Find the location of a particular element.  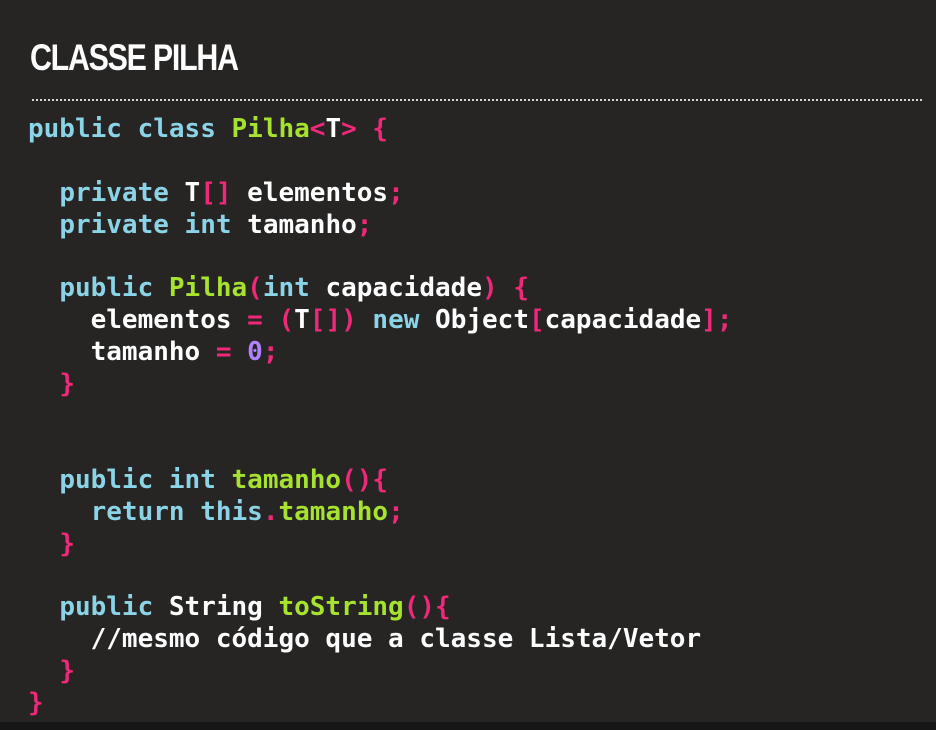

code-line: public String toString(){ is located at coordinates (380, 608).